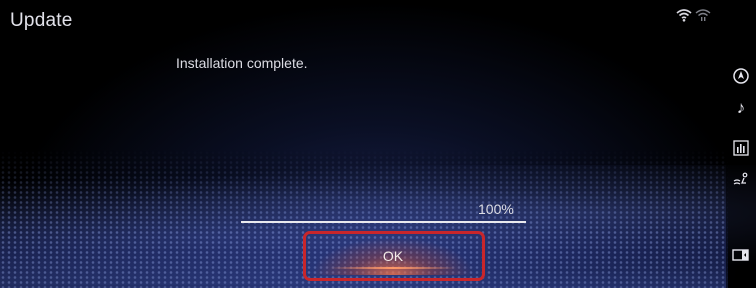 Image resolution: width=756 pixels, height=288 pixels. What do you see at coordinates (693, 17) in the screenshot?
I see `status-bar` at bounding box center [693, 17].